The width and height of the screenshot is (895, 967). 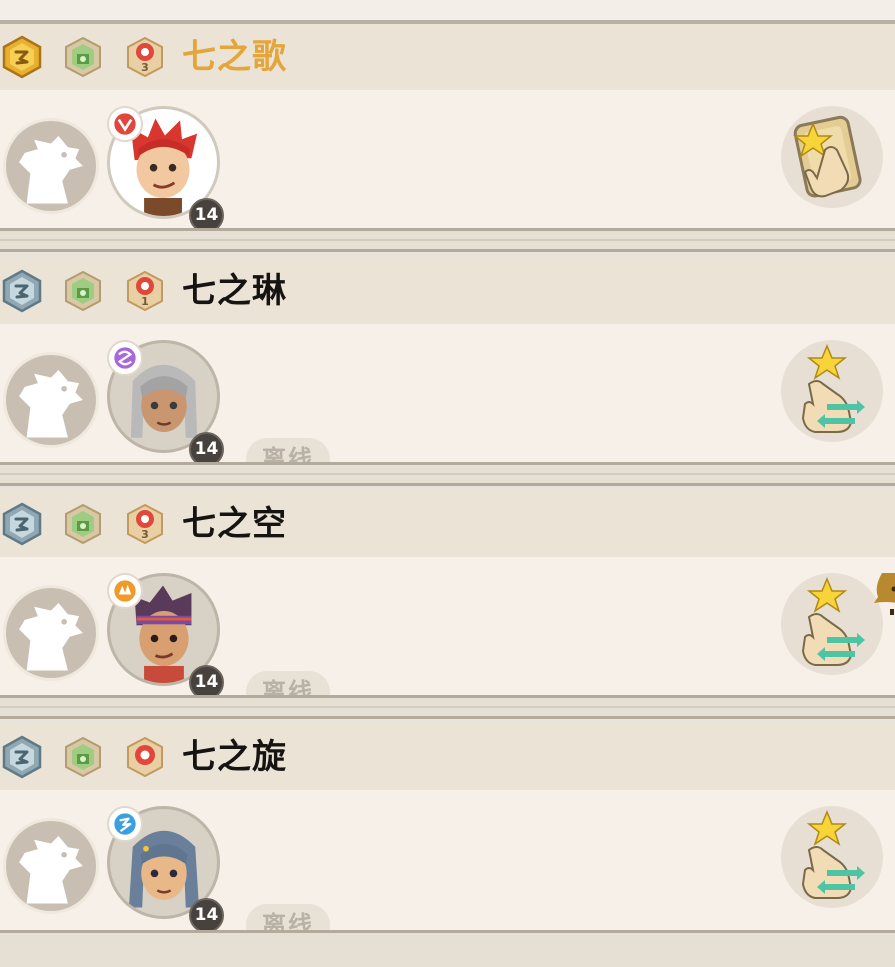 I want to click on player-name: 七之歌, so click(x=234, y=57).